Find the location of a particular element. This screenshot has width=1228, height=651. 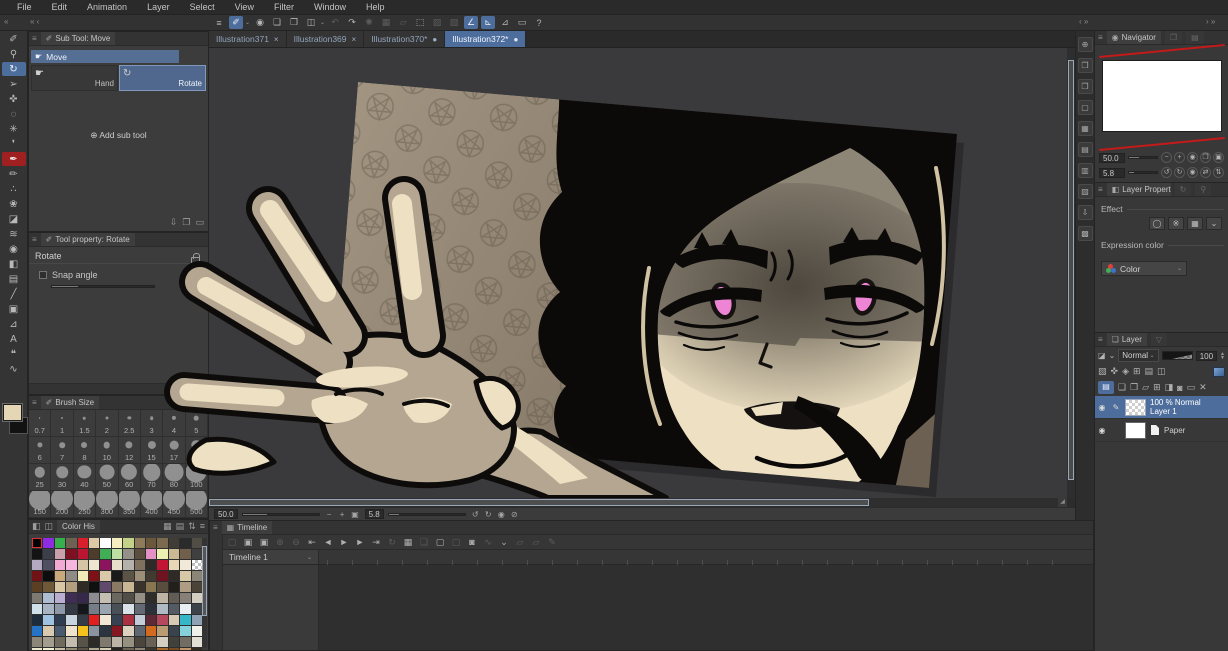

navigator-zoom-value: 50.0 is located at coordinates (1112, 157).